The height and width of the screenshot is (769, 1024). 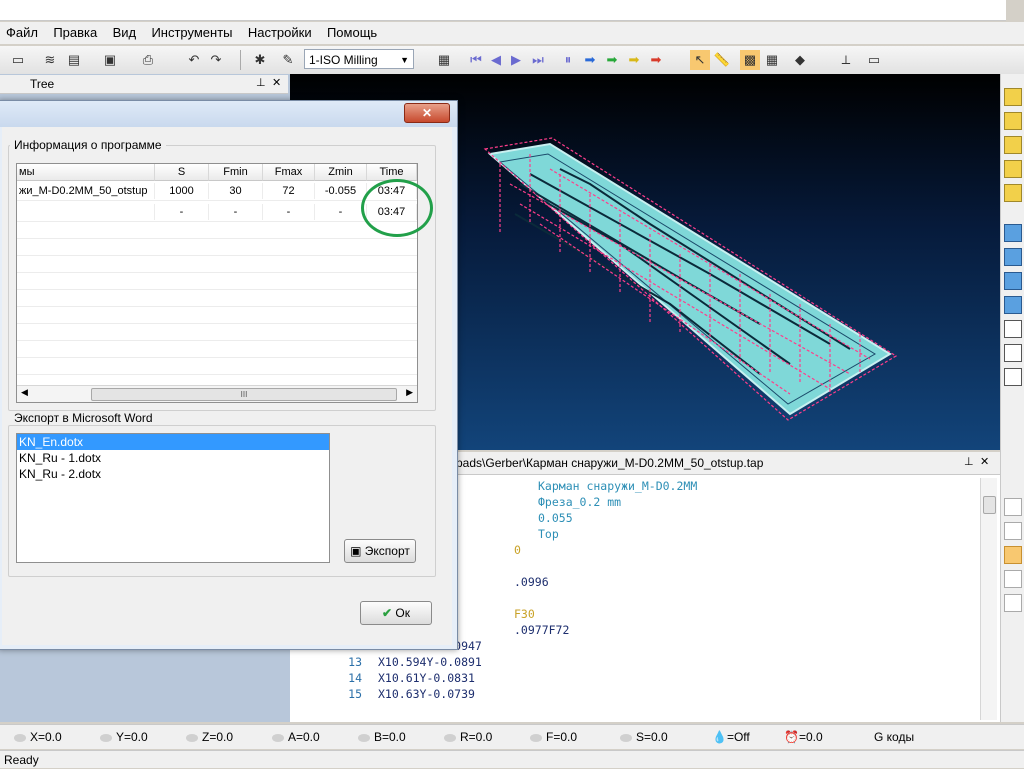 I want to click on ready-status: Ready, so click(x=512, y=759).